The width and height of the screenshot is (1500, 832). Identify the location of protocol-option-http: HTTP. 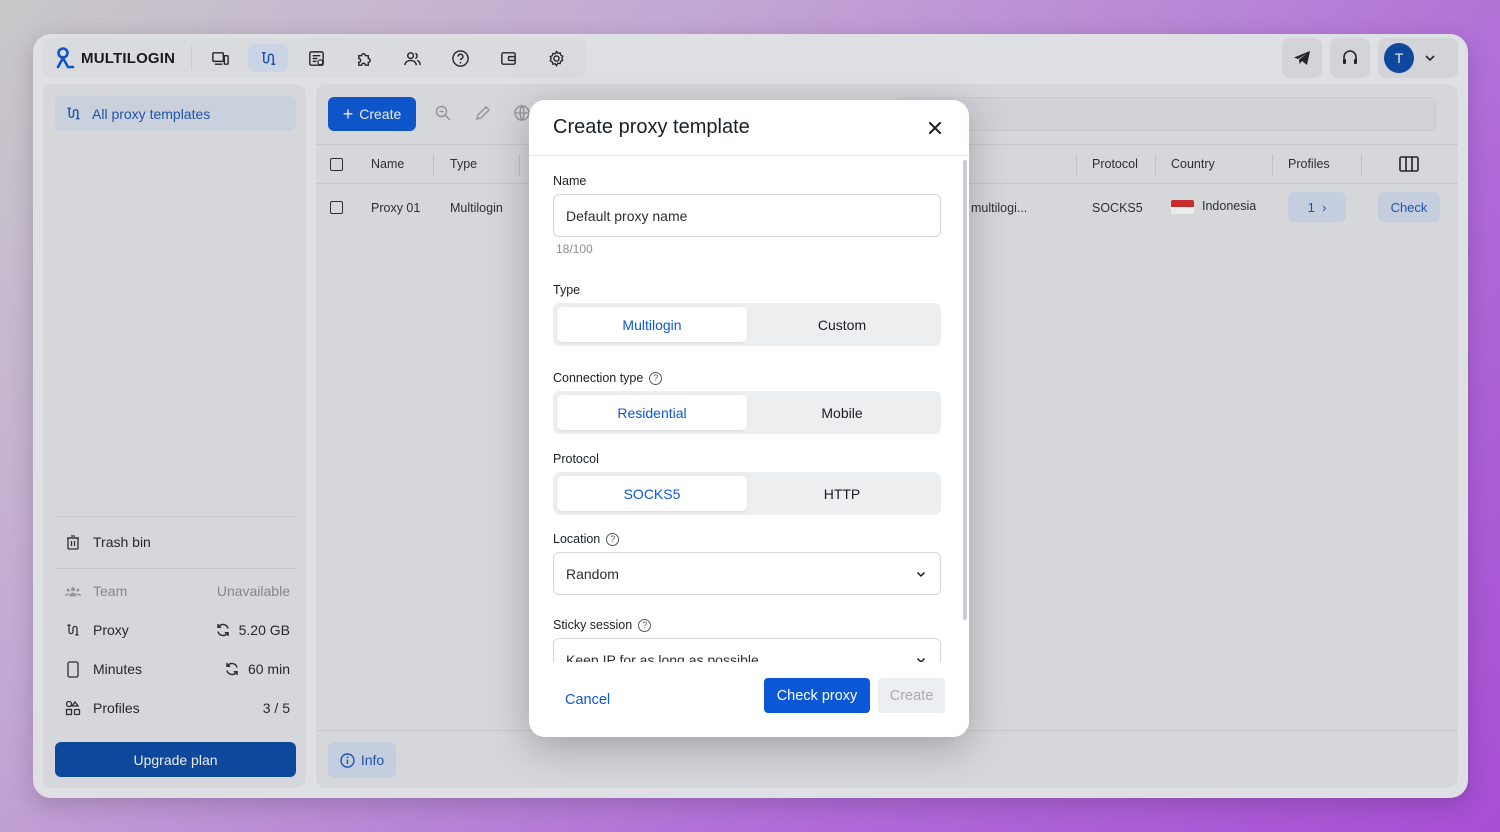
(842, 493).